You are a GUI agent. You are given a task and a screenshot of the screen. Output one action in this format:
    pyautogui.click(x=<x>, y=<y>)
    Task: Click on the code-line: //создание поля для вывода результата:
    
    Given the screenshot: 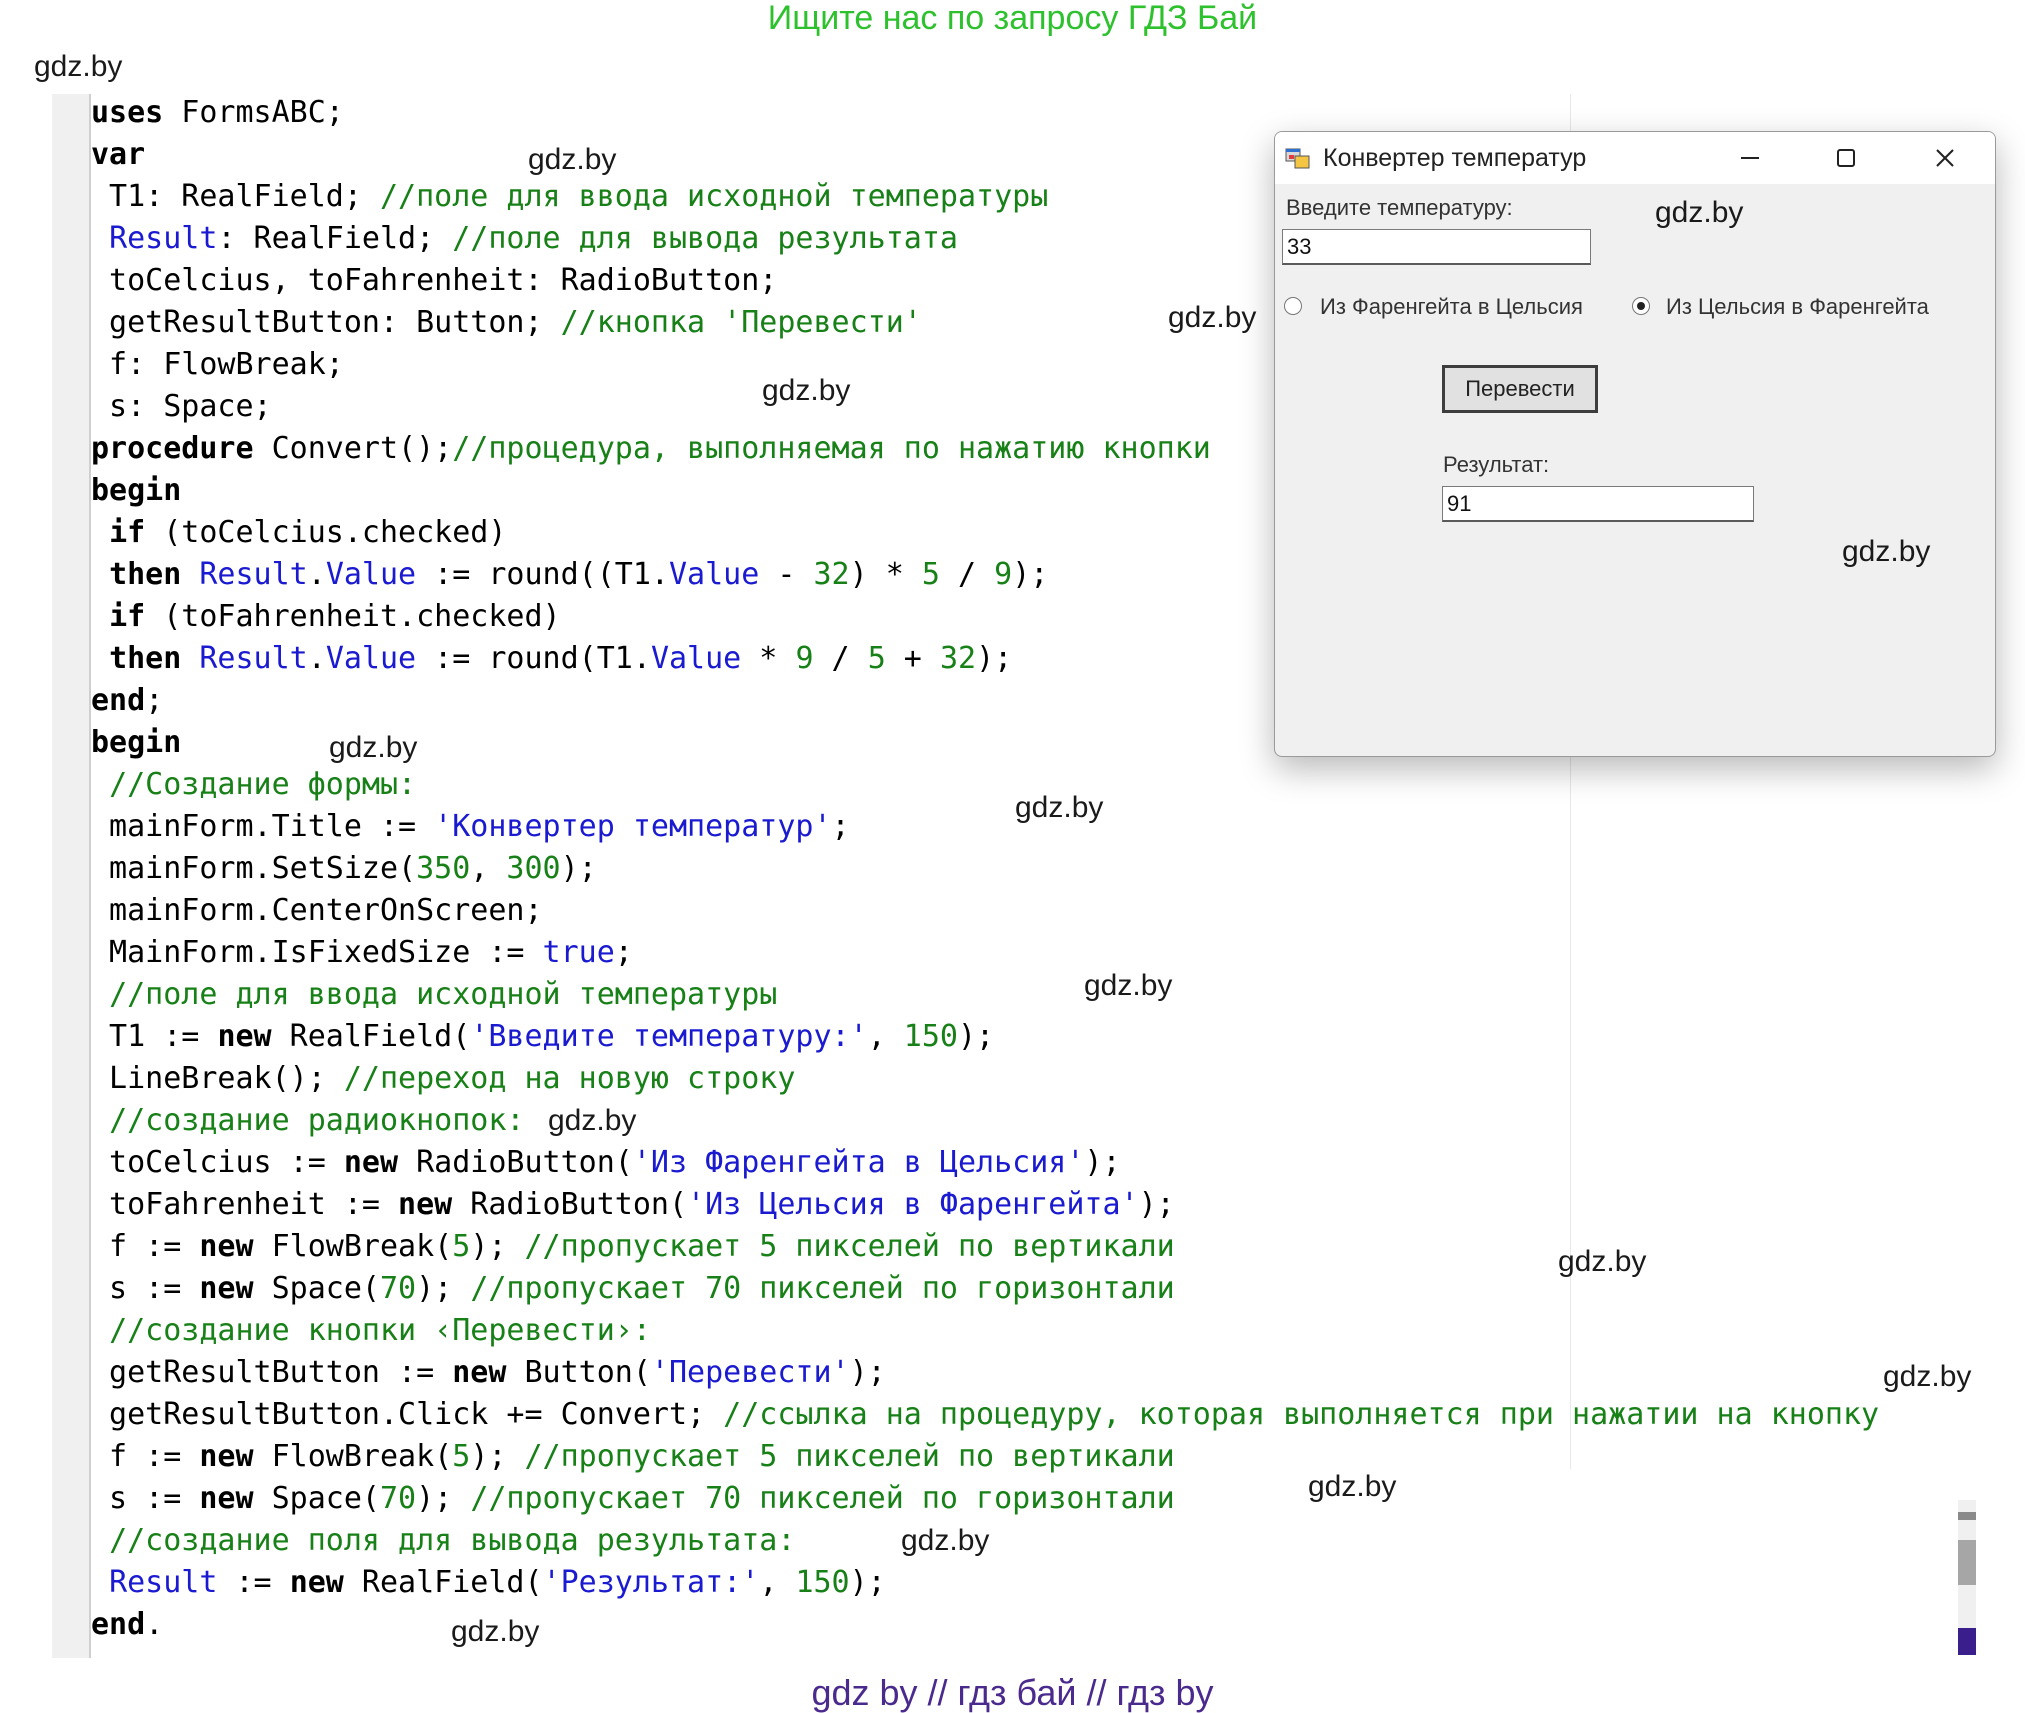 What is the action you would take?
    pyautogui.click(x=443, y=1541)
    